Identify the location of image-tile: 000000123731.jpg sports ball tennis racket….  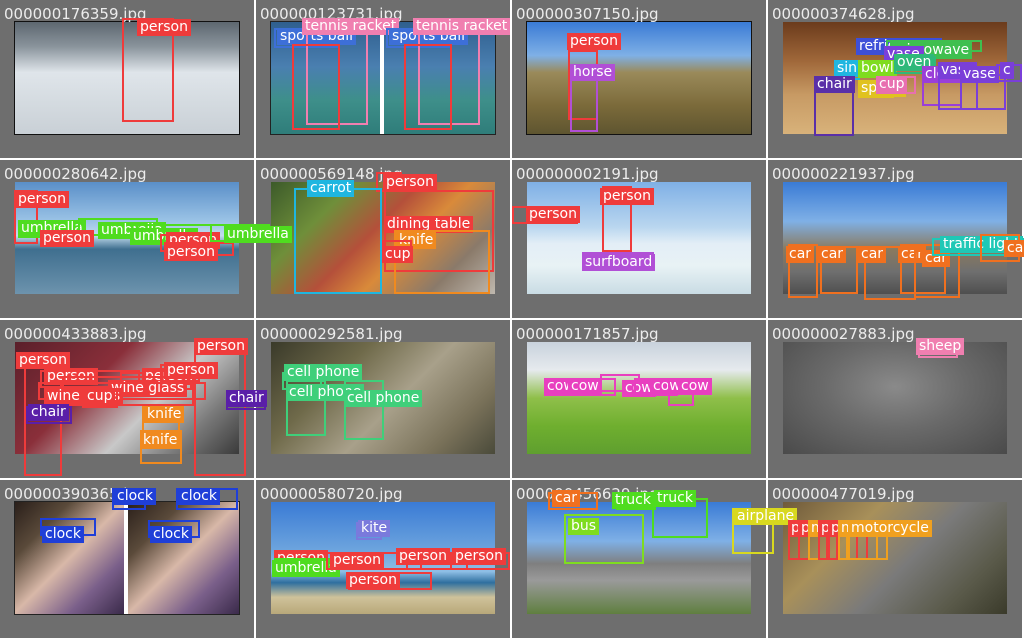
(383, 79).